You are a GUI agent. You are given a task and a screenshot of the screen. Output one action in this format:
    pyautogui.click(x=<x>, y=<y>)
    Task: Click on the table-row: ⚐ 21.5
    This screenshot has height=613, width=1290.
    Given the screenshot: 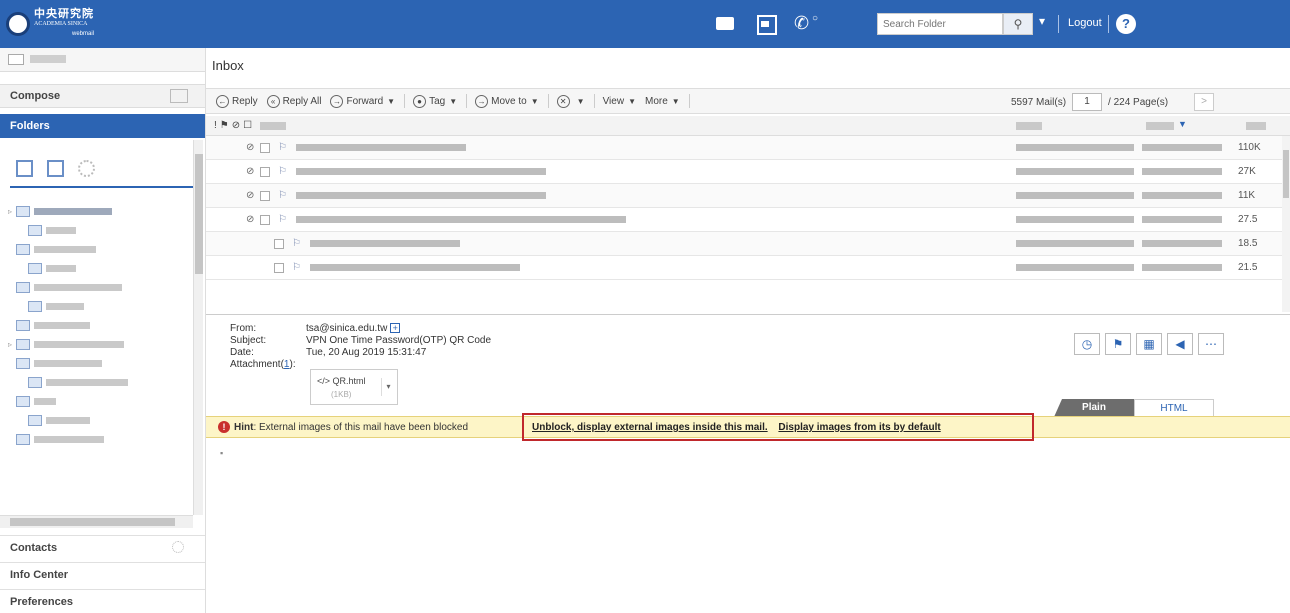 What is the action you would take?
    pyautogui.click(x=744, y=268)
    